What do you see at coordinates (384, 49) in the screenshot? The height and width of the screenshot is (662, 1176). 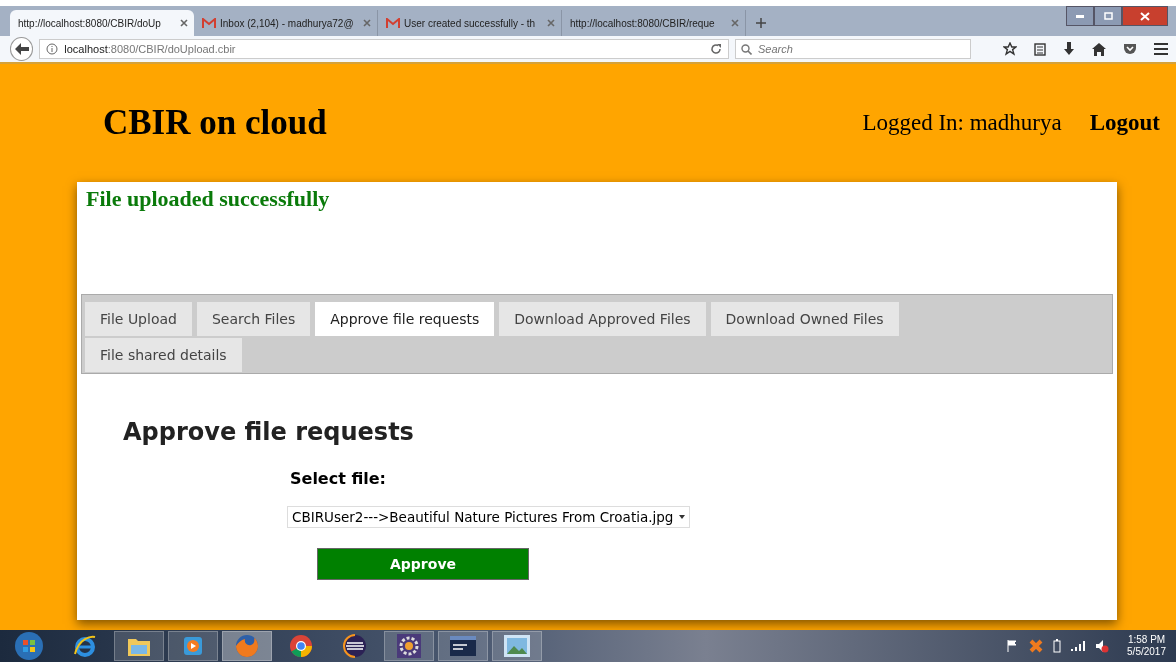 I see `address-field: localhost:8080/CBIR/doUpload.cbir` at bounding box center [384, 49].